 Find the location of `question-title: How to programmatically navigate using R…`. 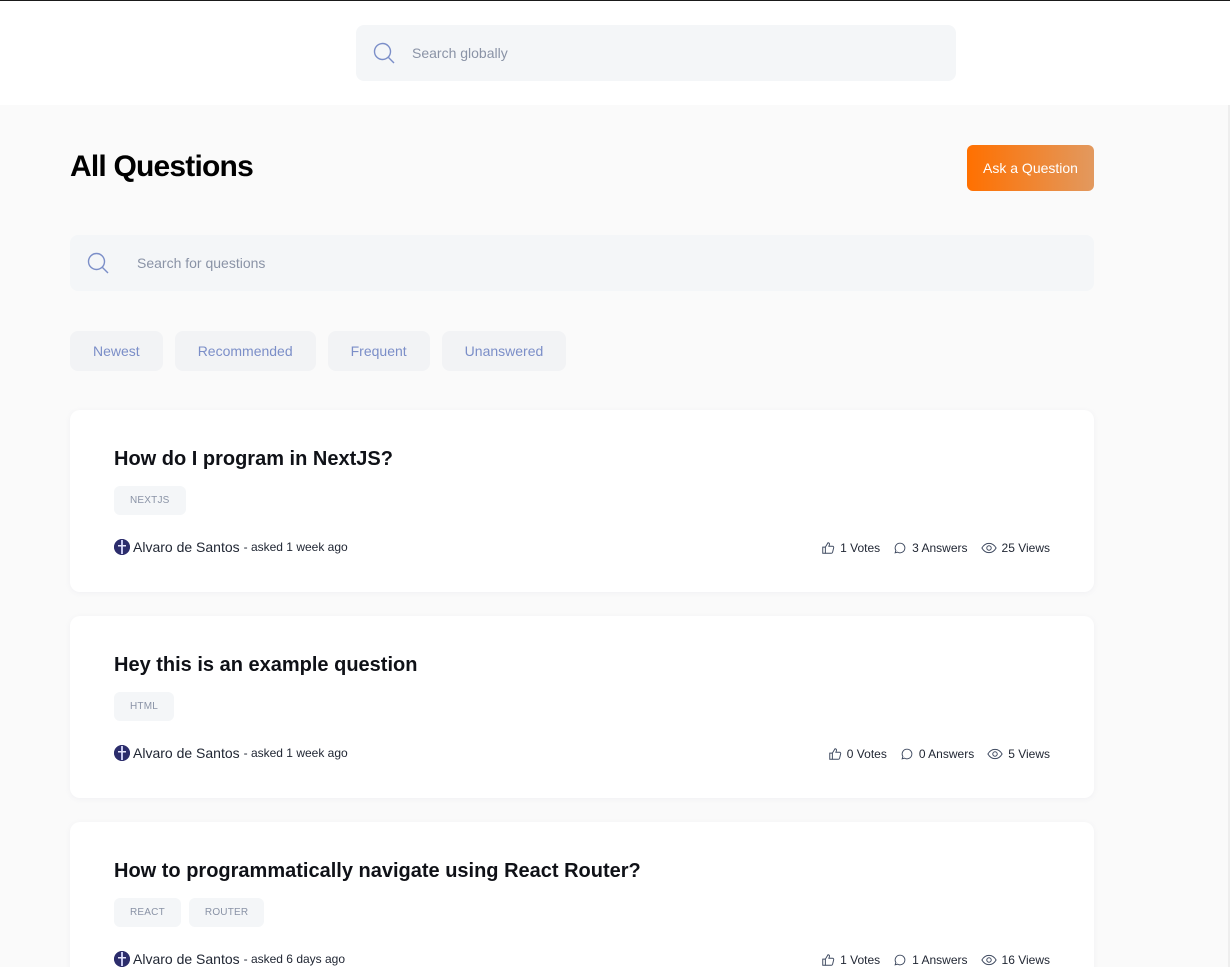

question-title: How to programmatically navigate using R… is located at coordinates (377, 871).